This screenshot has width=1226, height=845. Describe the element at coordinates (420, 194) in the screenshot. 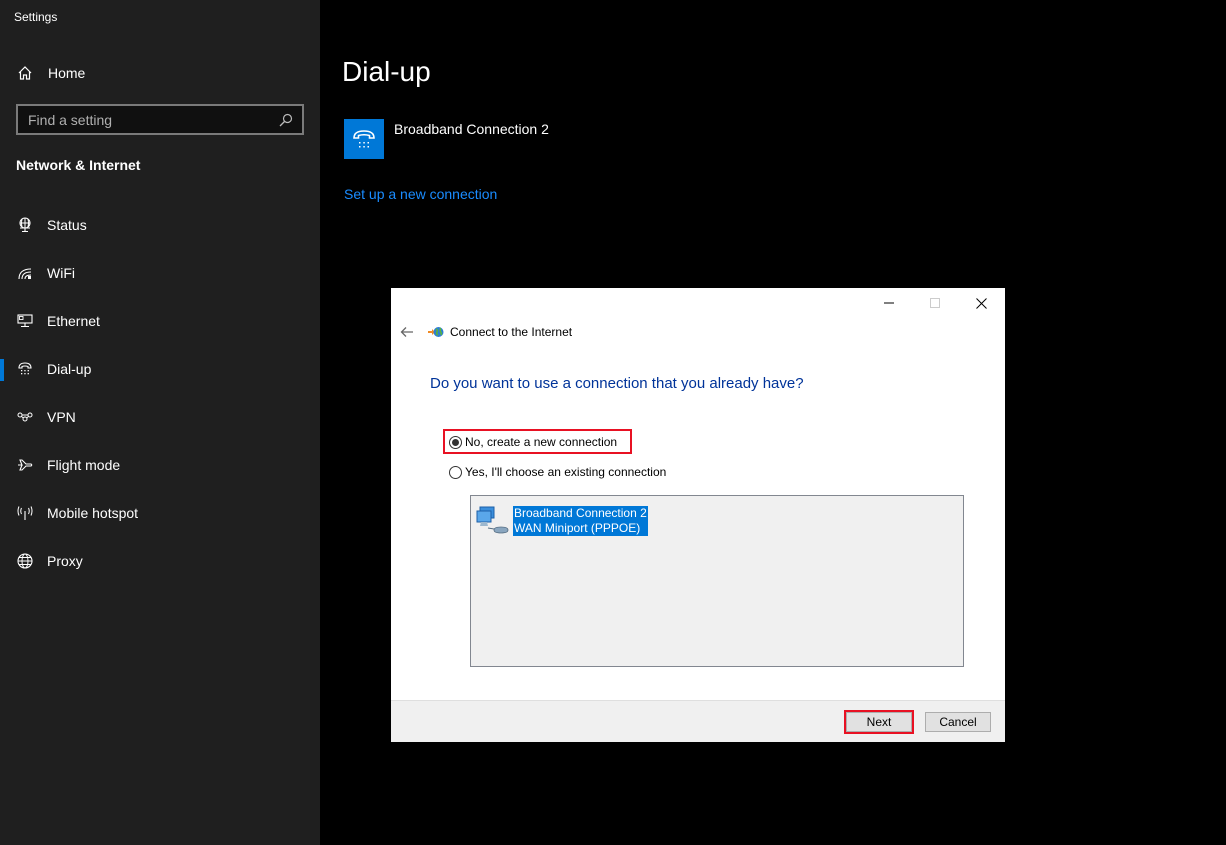

I see `setup-new-connection-link: Set up a new connection` at that location.